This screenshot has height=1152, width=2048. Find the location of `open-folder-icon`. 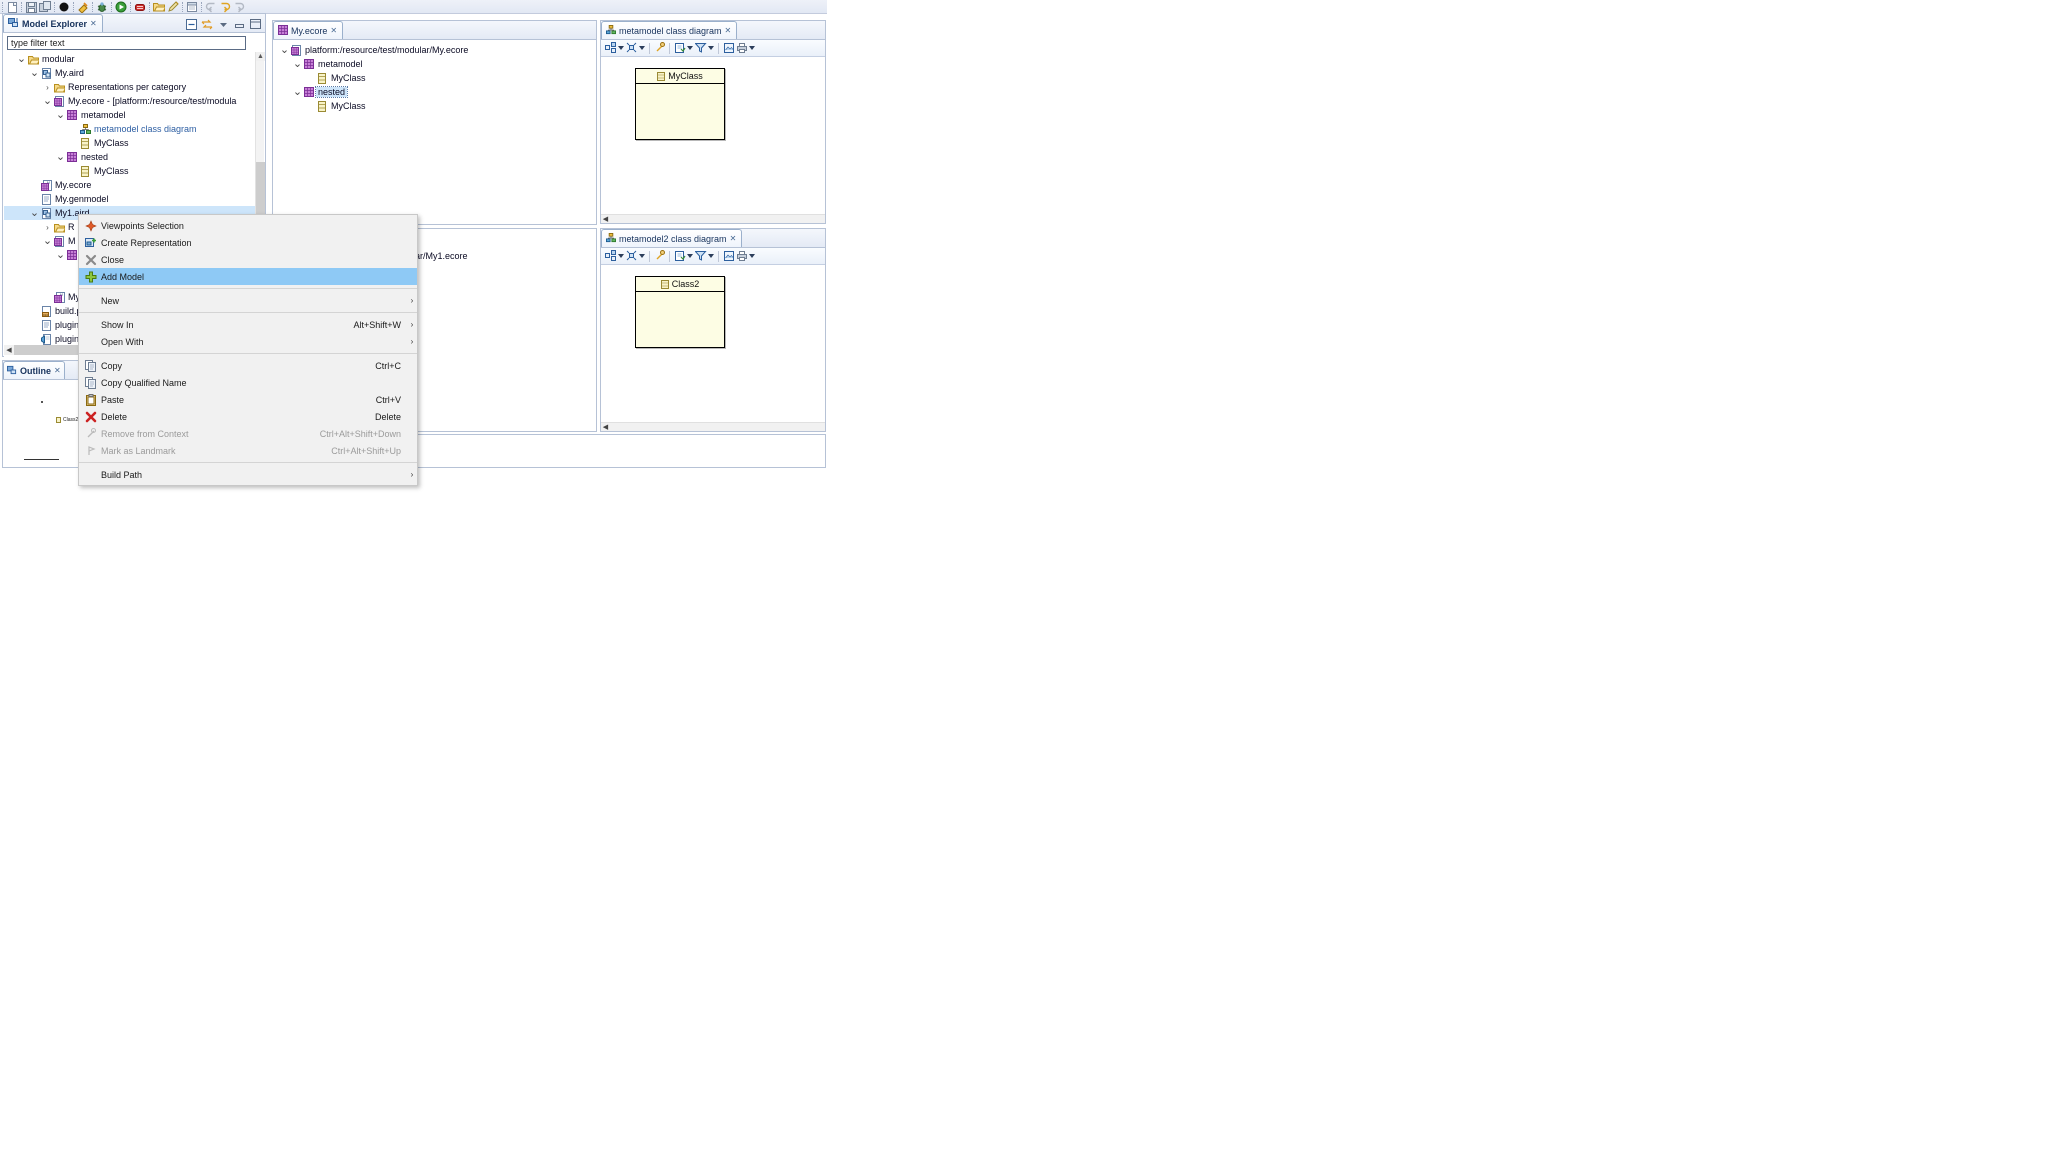

open-folder-icon is located at coordinates (159, 6).